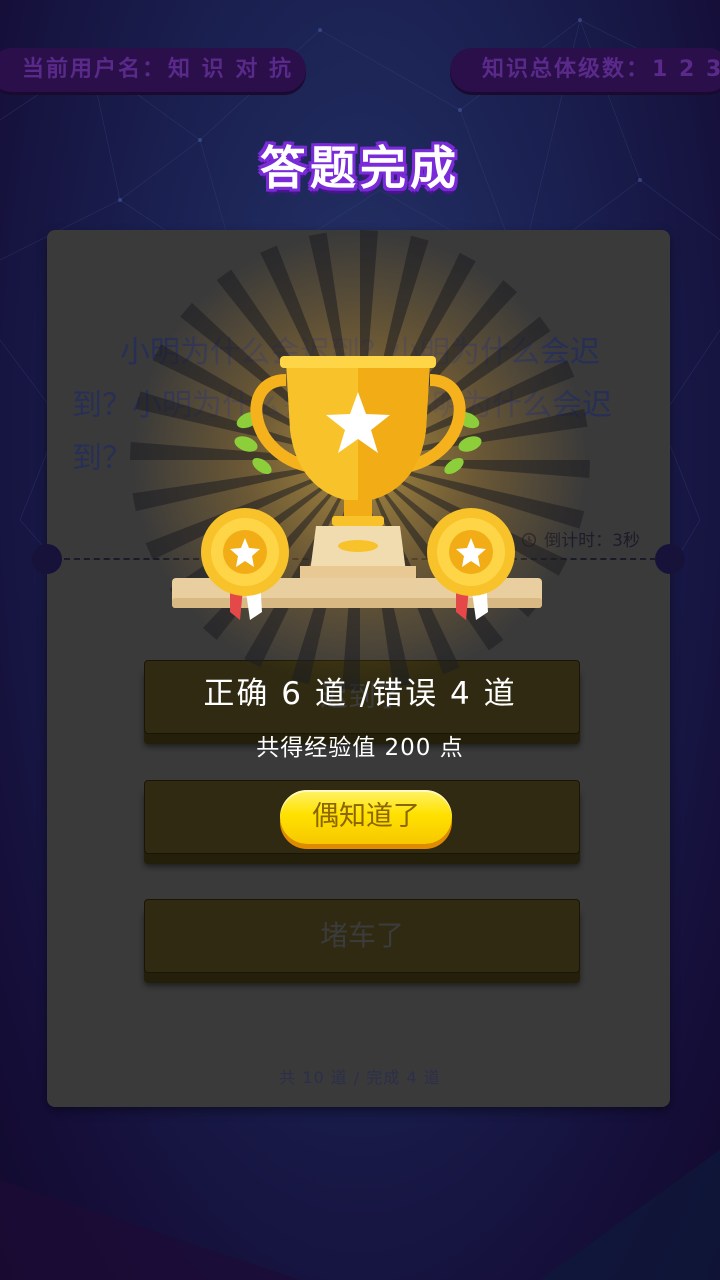 The image size is (720, 1280). Describe the element at coordinates (360, 168) in the screenshot. I see `page-title: 答题完成` at that location.